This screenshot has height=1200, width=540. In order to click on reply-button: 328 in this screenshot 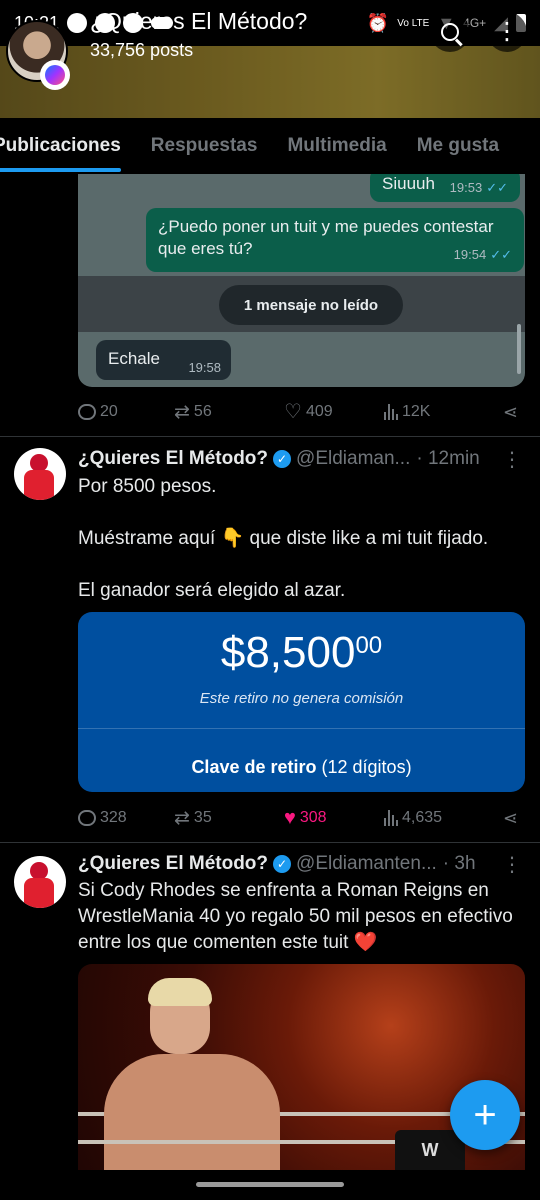, I will do `click(126, 818)`.